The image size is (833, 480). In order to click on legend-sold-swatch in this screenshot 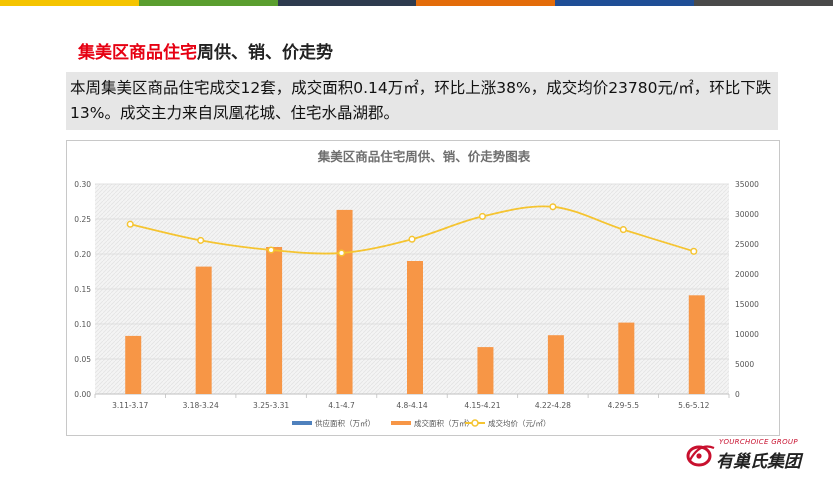, I will do `click(401, 423)`.